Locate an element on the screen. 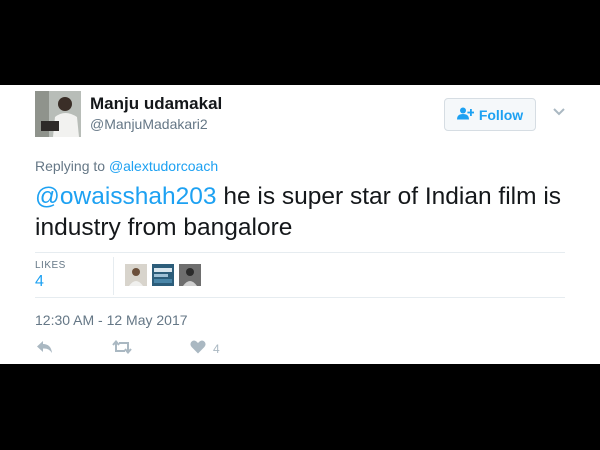 Image resolution: width=600 pixels, height=450 pixels. retweet-icon is located at coordinates (122, 348).